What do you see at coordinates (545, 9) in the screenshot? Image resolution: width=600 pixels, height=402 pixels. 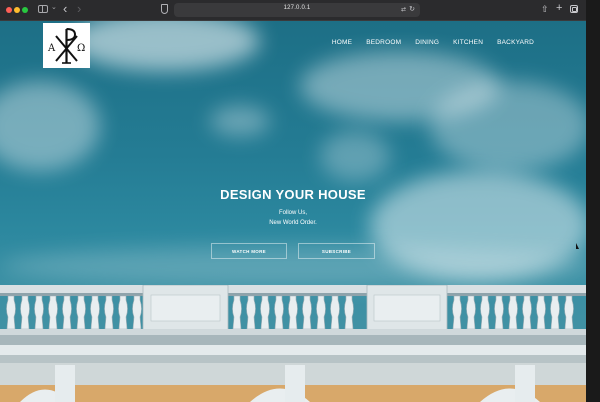 I see `share-icon: ⇧` at bounding box center [545, 9].